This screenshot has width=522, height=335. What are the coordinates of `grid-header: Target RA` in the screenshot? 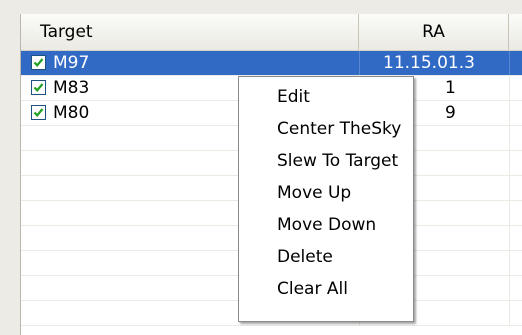 It's located at (271, 32).